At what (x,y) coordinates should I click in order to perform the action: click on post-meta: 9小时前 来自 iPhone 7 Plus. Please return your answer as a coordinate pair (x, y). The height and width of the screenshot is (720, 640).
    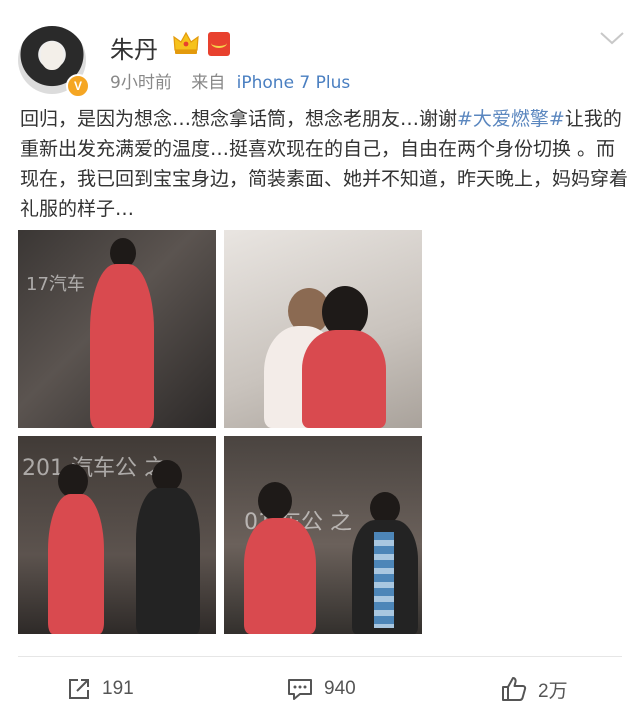
    Looking at the image, I should click on (230, 80).